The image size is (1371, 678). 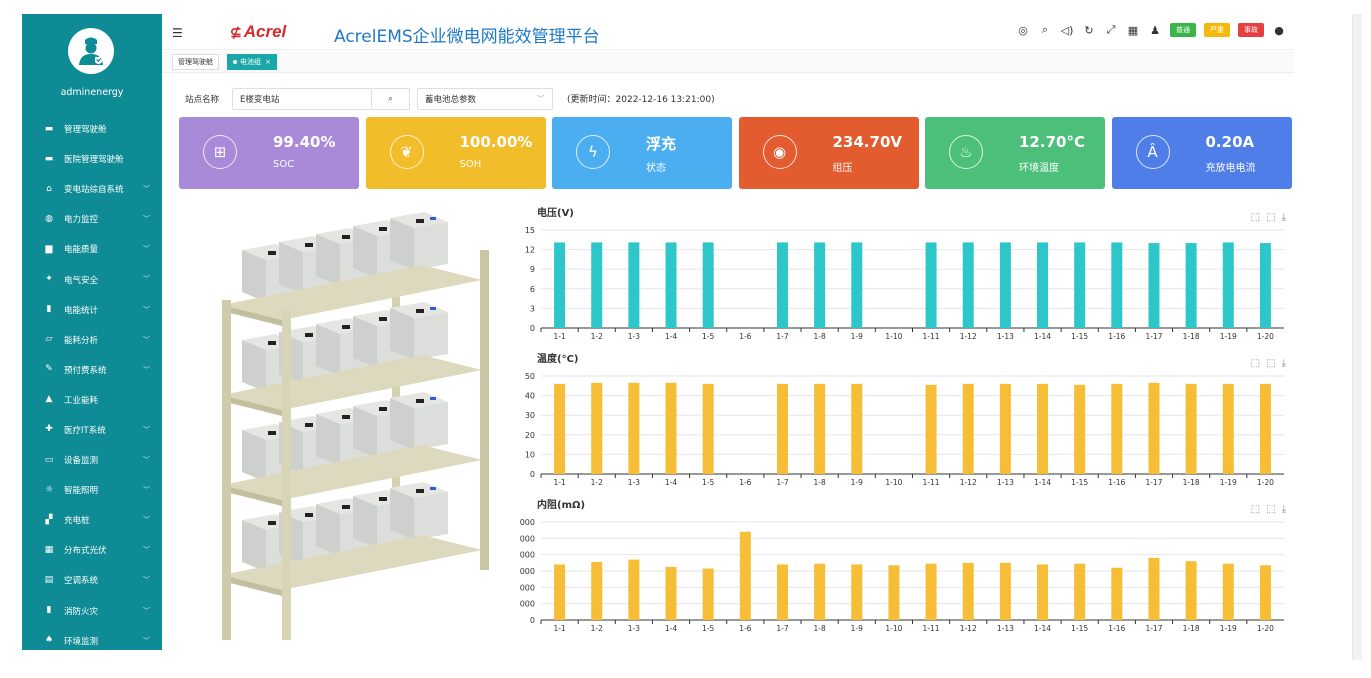 What do you see at coordinates (532, 620) in the screenshot?
I see `y-tick-label: 0` at bounding box center [532, 620].